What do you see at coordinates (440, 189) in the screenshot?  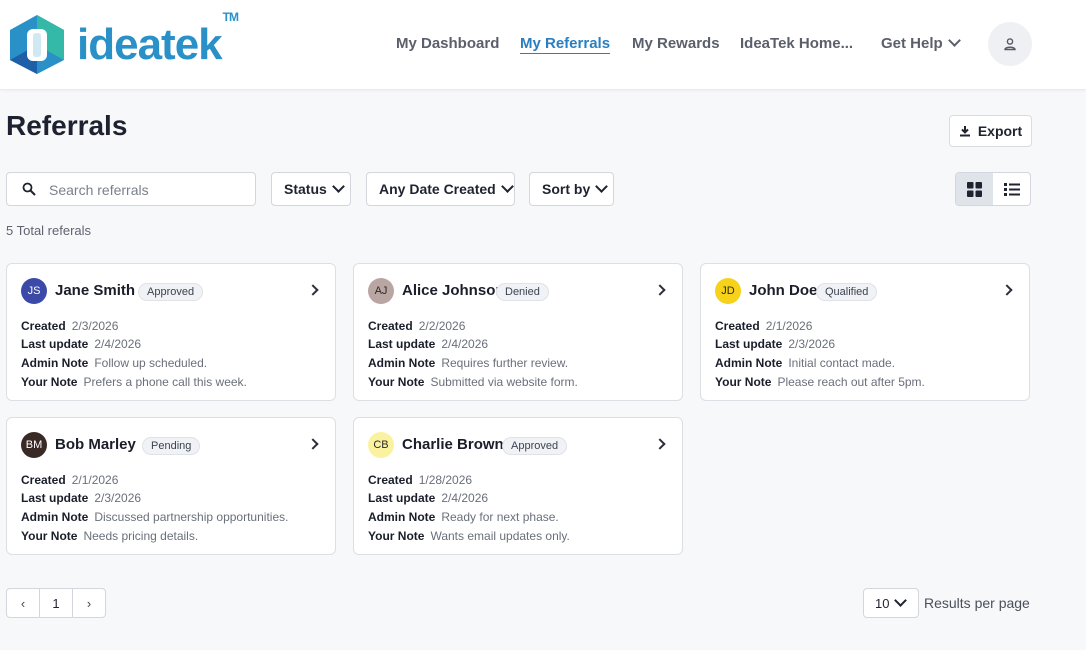 I see `date-filter-dropdown: Any Date Created` at bounding box center [440, 189].